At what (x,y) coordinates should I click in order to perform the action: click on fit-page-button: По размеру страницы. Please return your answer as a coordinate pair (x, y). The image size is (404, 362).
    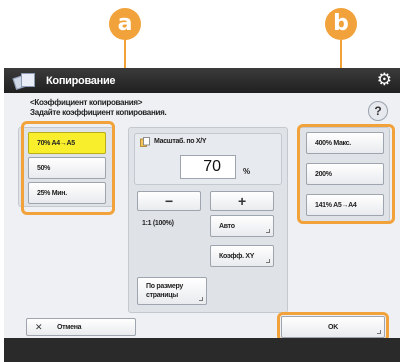
    Looking at the image, I should click on (172, 291).